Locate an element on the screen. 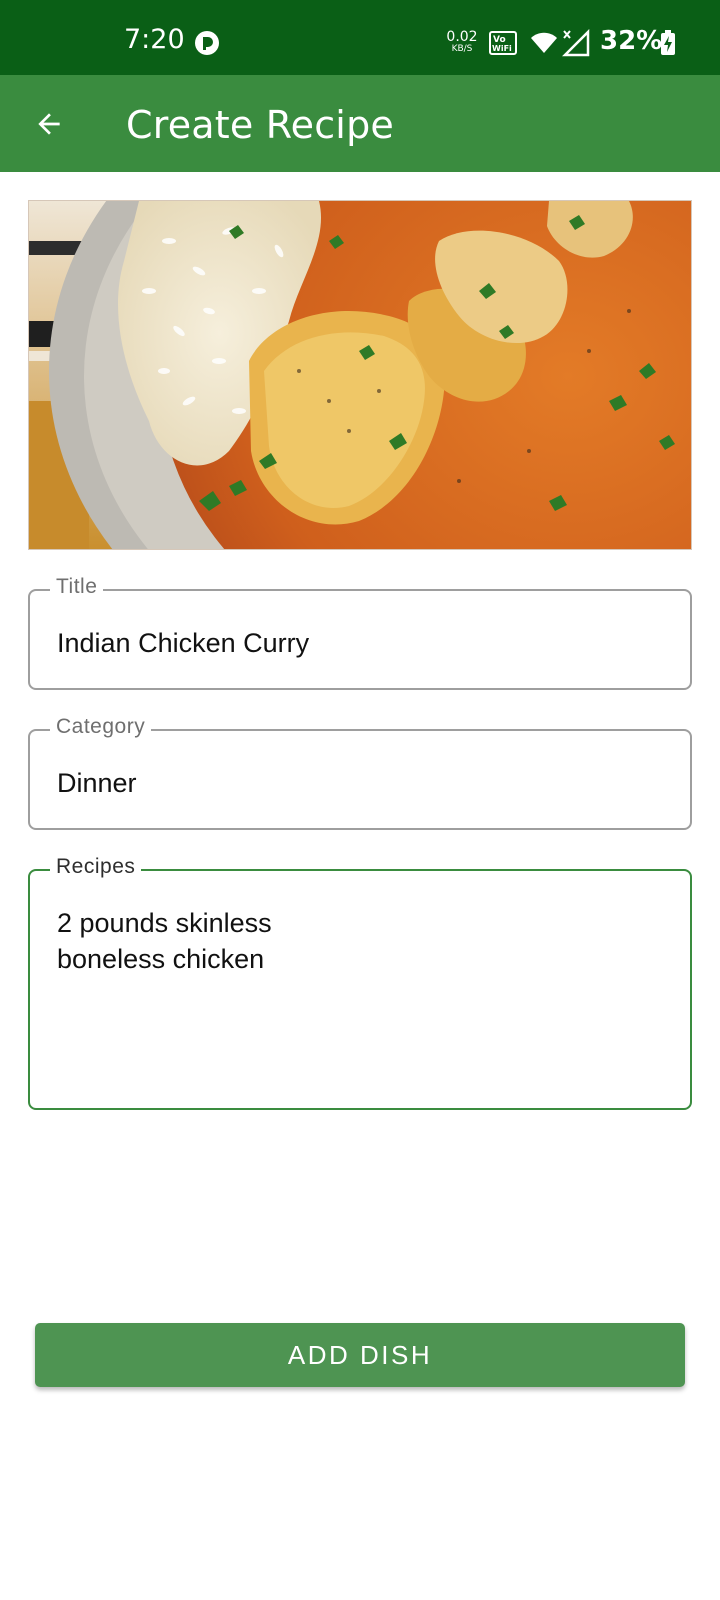  add-dish-button: ADD DISH is located at coordinates (360, 1355).